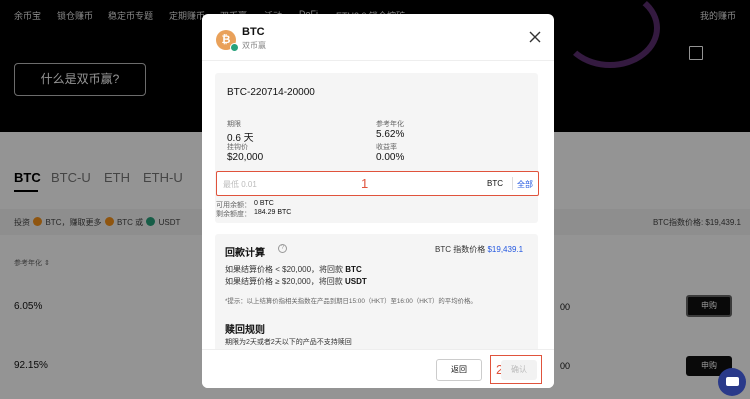 This screenshot has height=399, width=750. Describe the element at coordinates (233, 205) in the screenshot. I see `available-label: 可用余额：` at that location.